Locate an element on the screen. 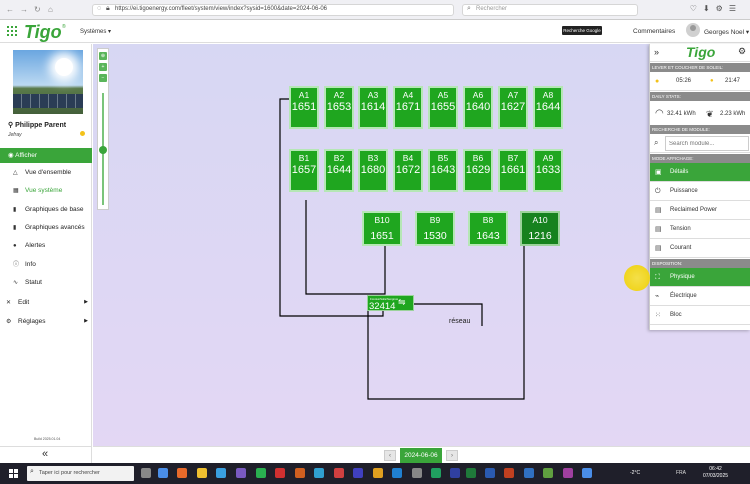 The height and width of the screenshot is (484, 750). mode-current: ▤ Courant is located at coordinates (700, 248).